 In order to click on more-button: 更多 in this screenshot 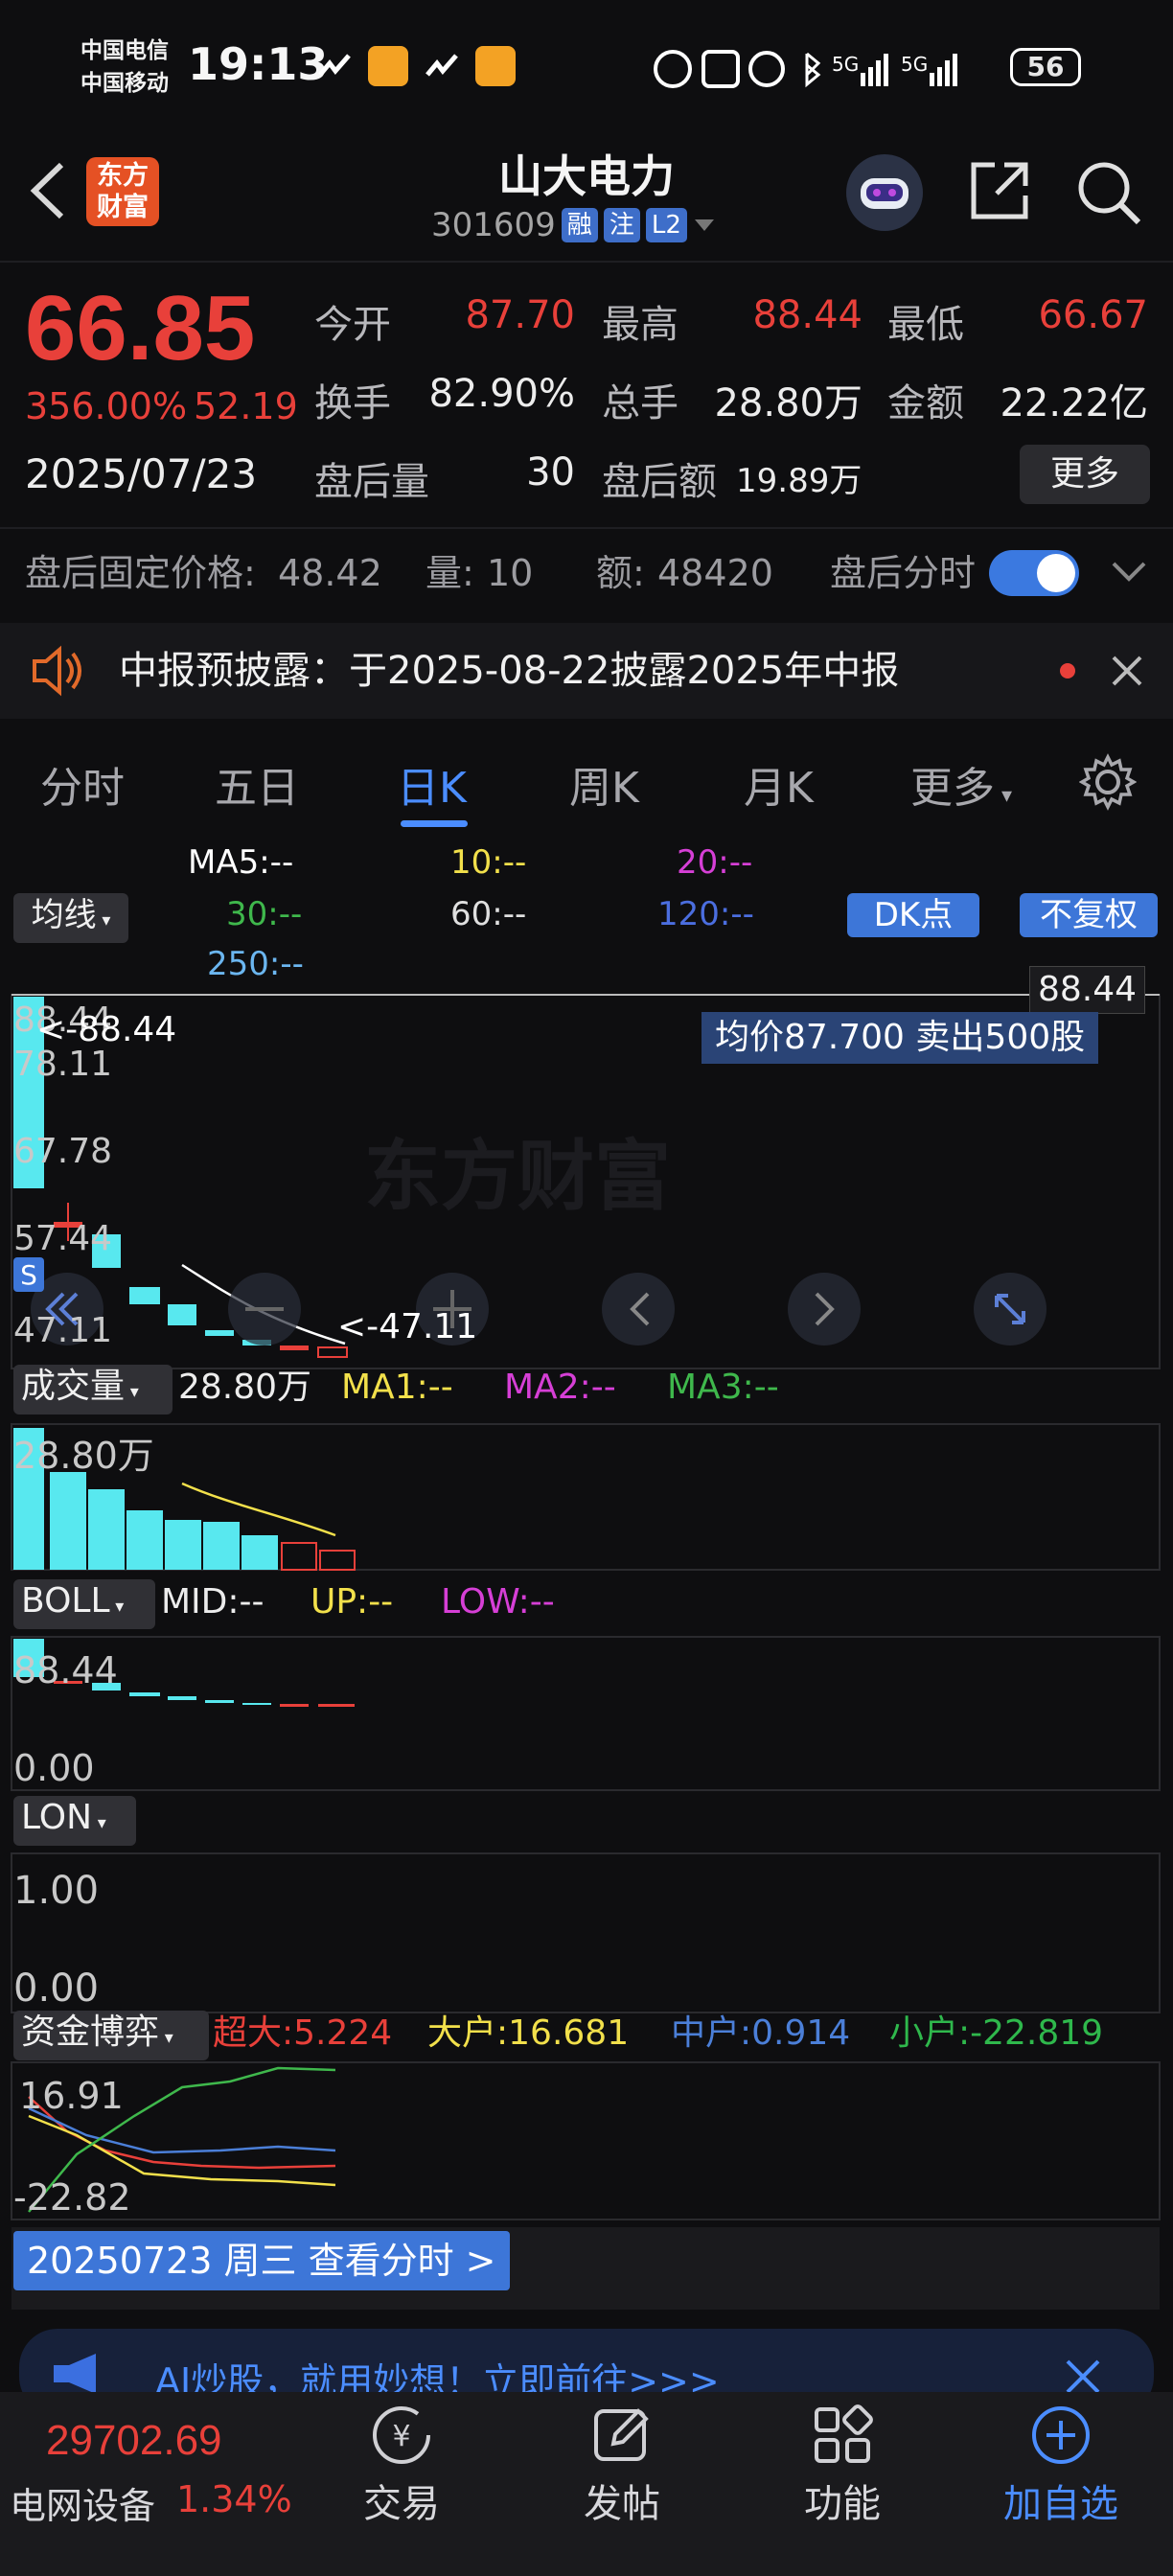, I will do `click(1085, 474)`.